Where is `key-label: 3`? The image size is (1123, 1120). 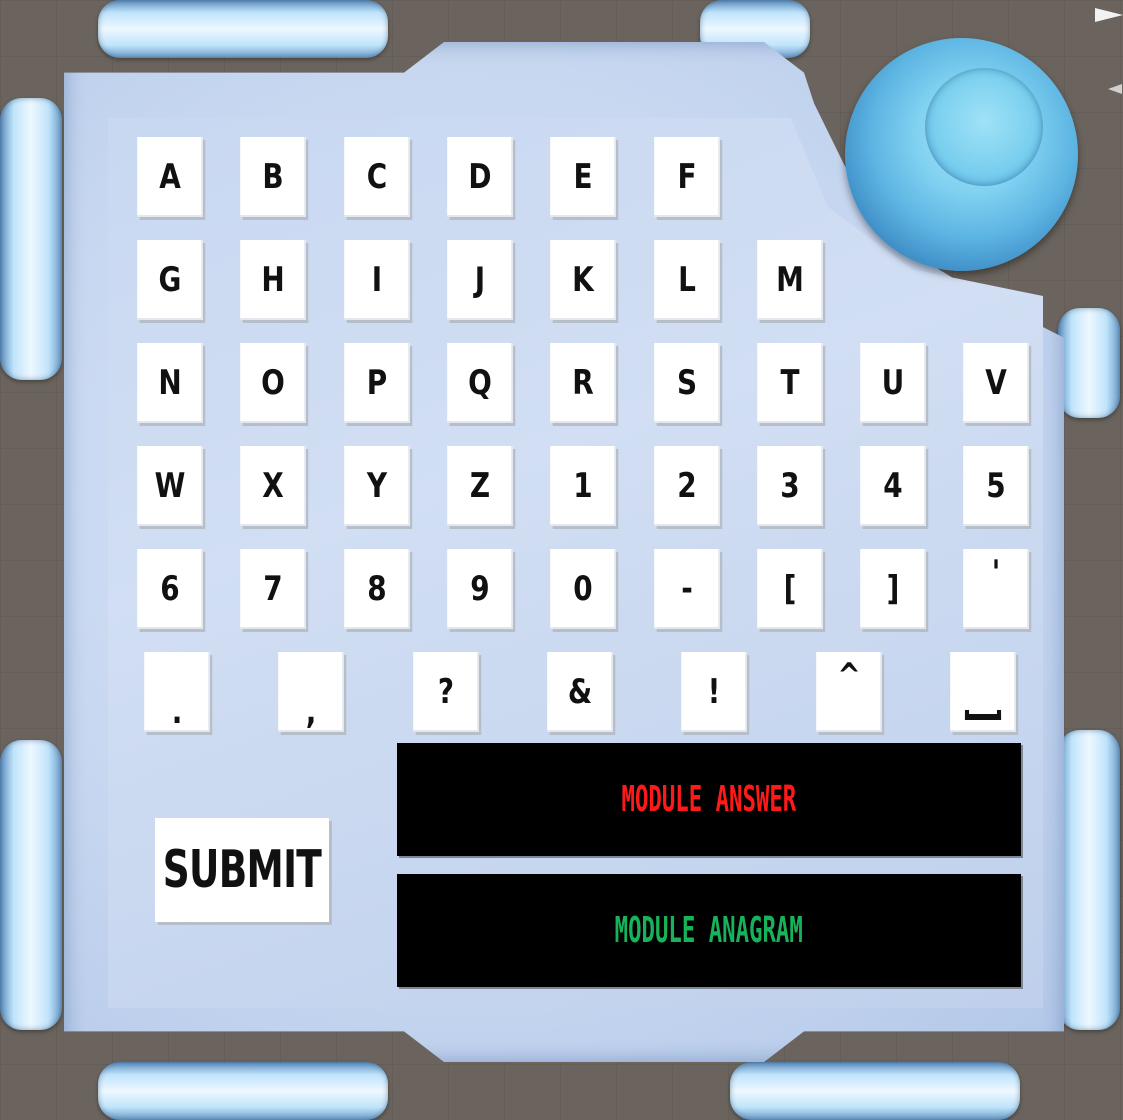 key-label: 3 is located at coordinates (790, 486).